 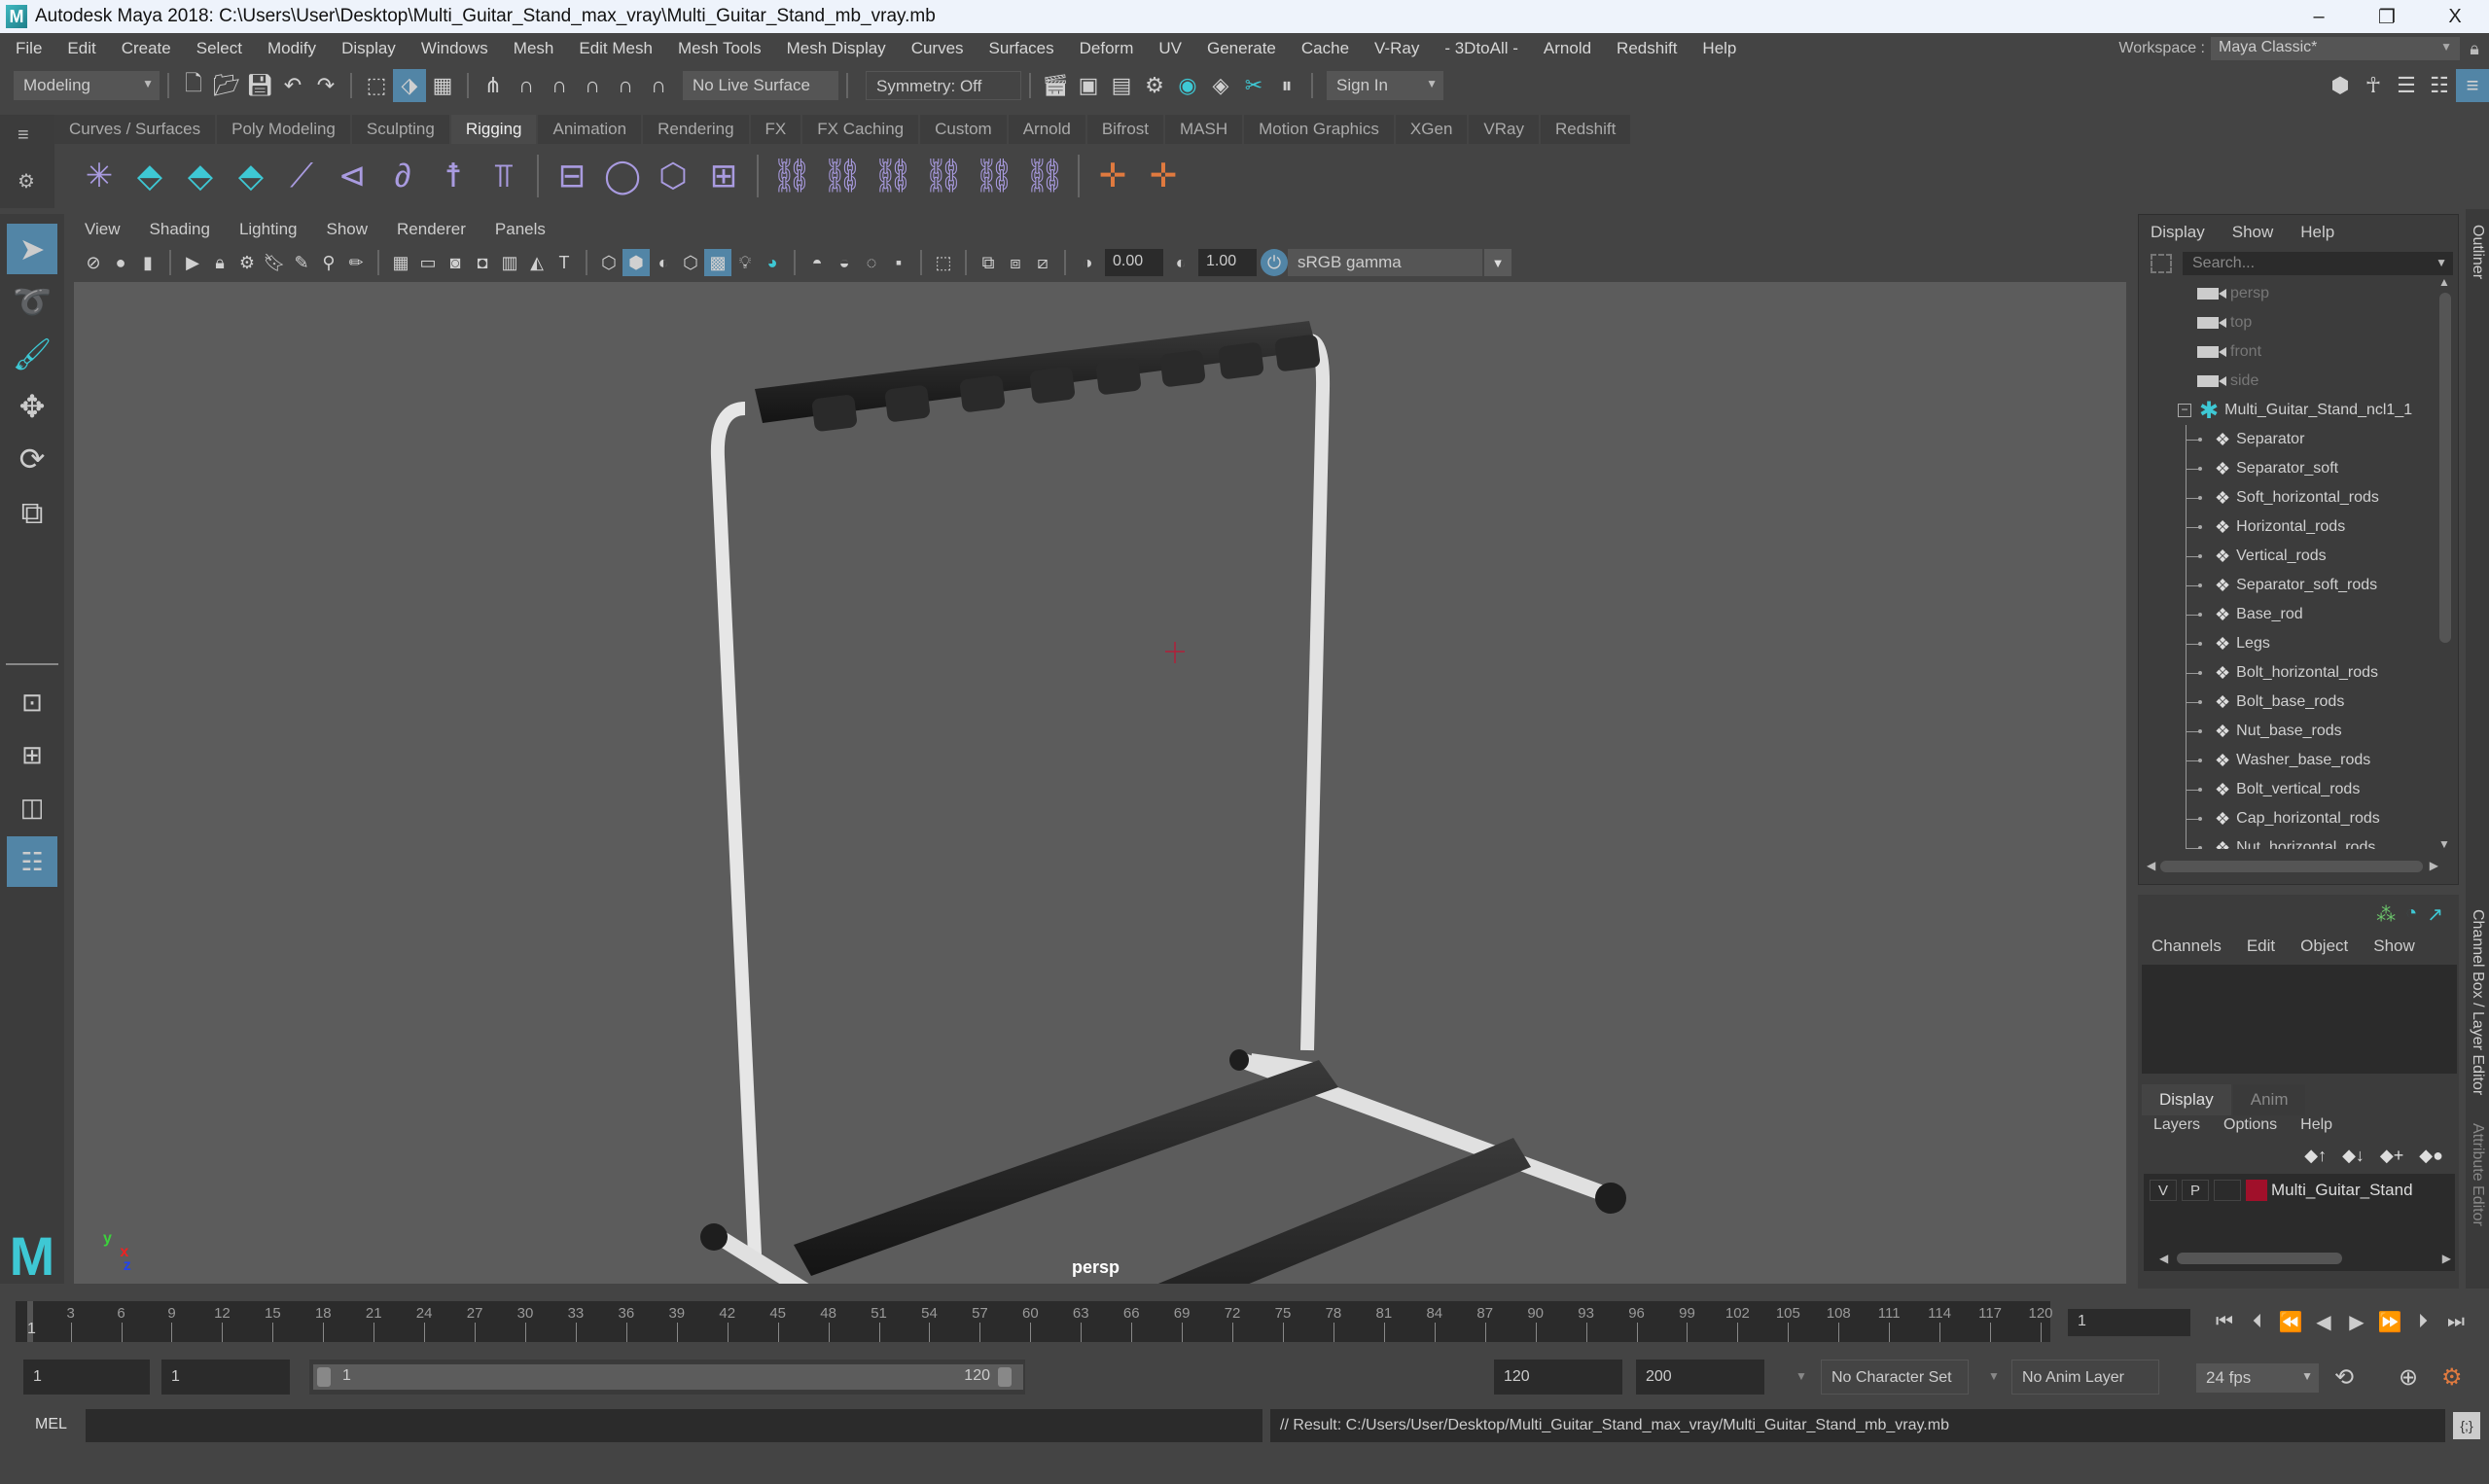 What do you see at coordinates (860, 129) in the screenshot?
I see `shelf-tab-fx-caching: FX Caching` at bounding box center [860, 129].